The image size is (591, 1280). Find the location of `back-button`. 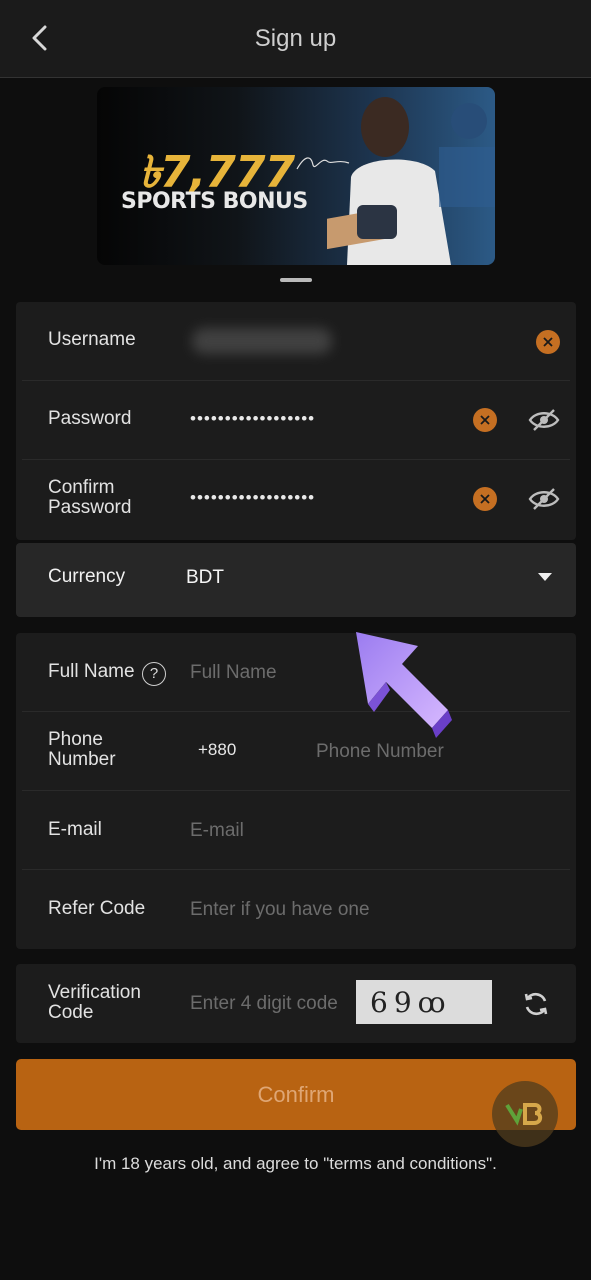

back-button is located at coordinates (40, 38).